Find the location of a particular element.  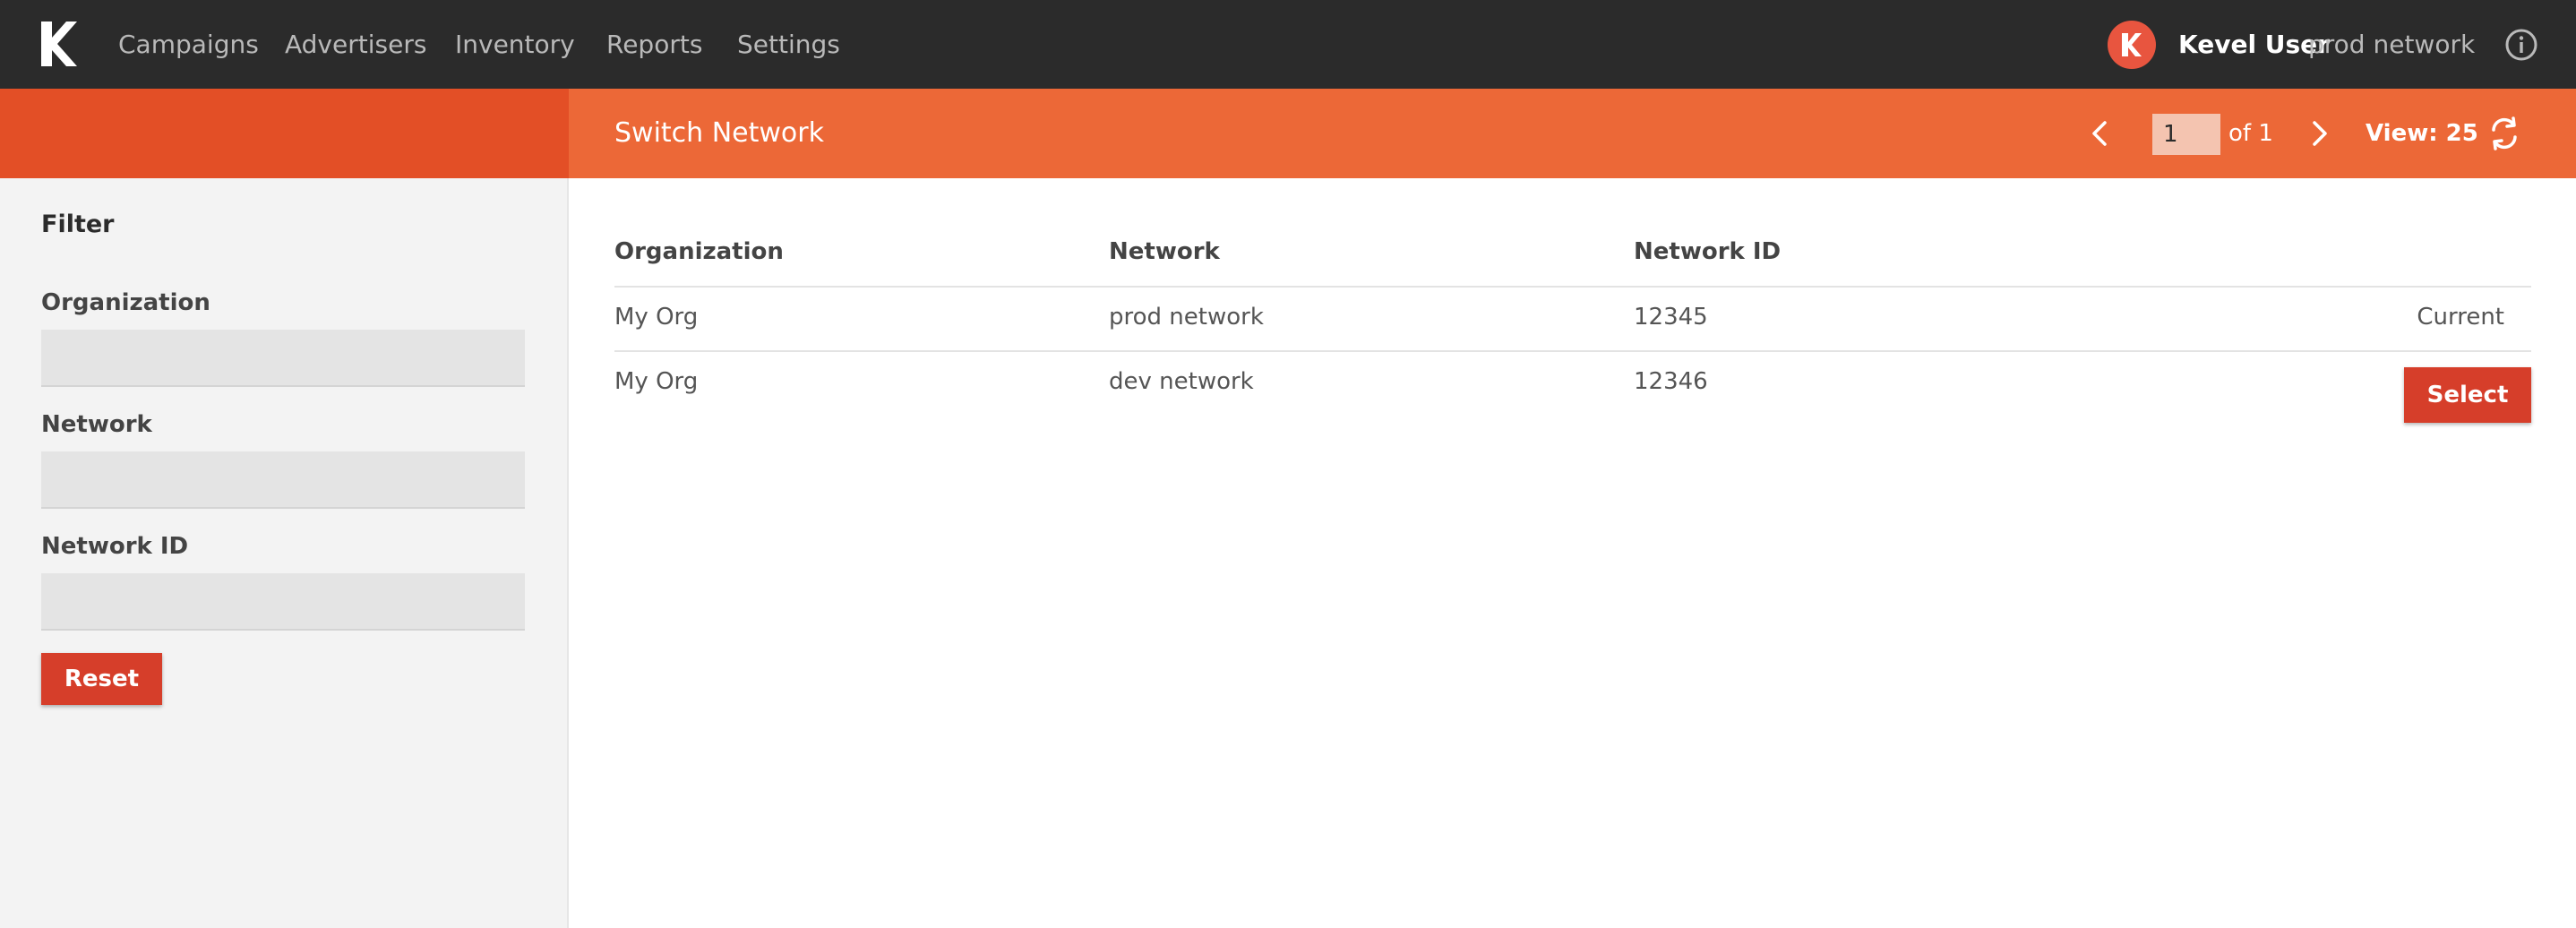

user-avatar is located at coordinates (2132, 45).